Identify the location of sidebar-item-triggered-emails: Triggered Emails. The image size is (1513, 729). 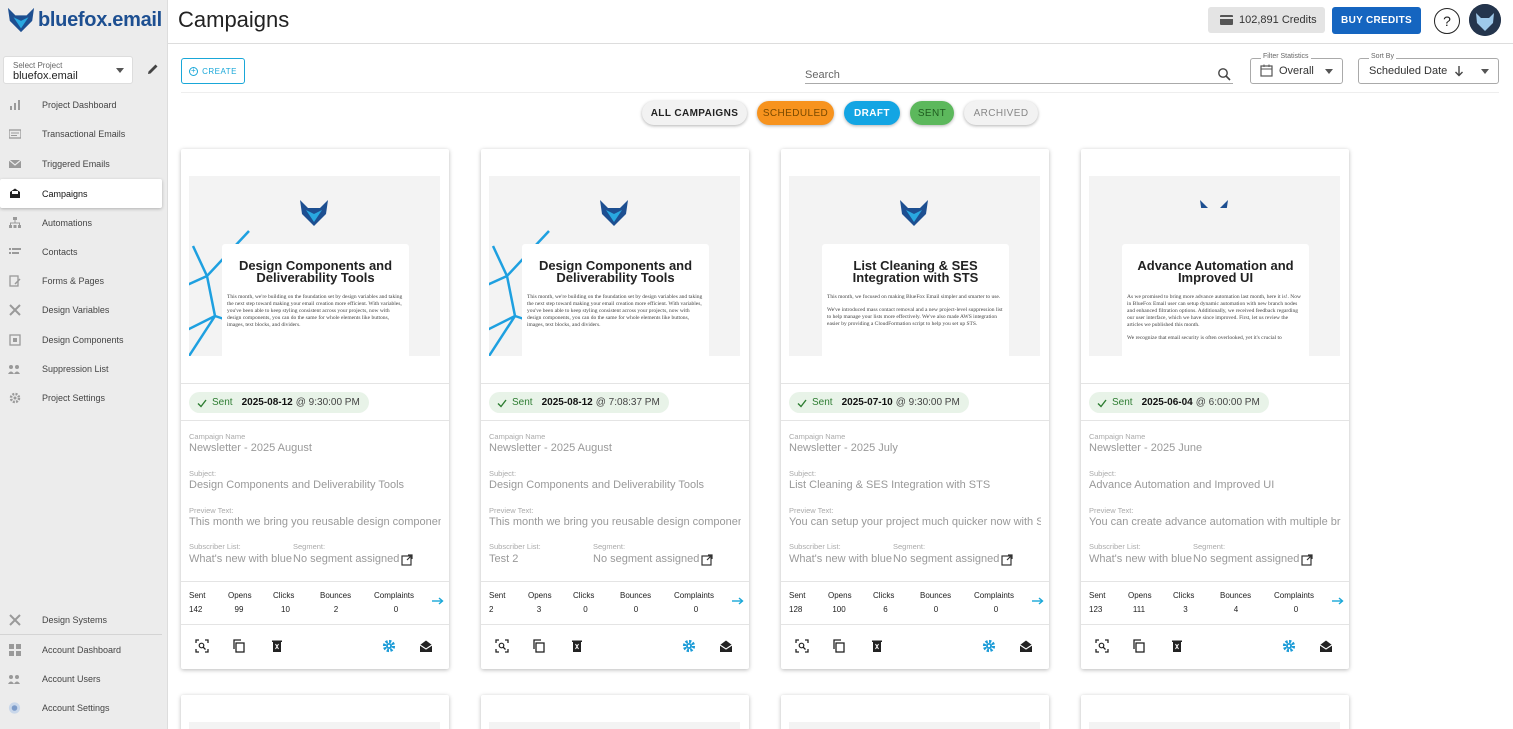
(81, 163).